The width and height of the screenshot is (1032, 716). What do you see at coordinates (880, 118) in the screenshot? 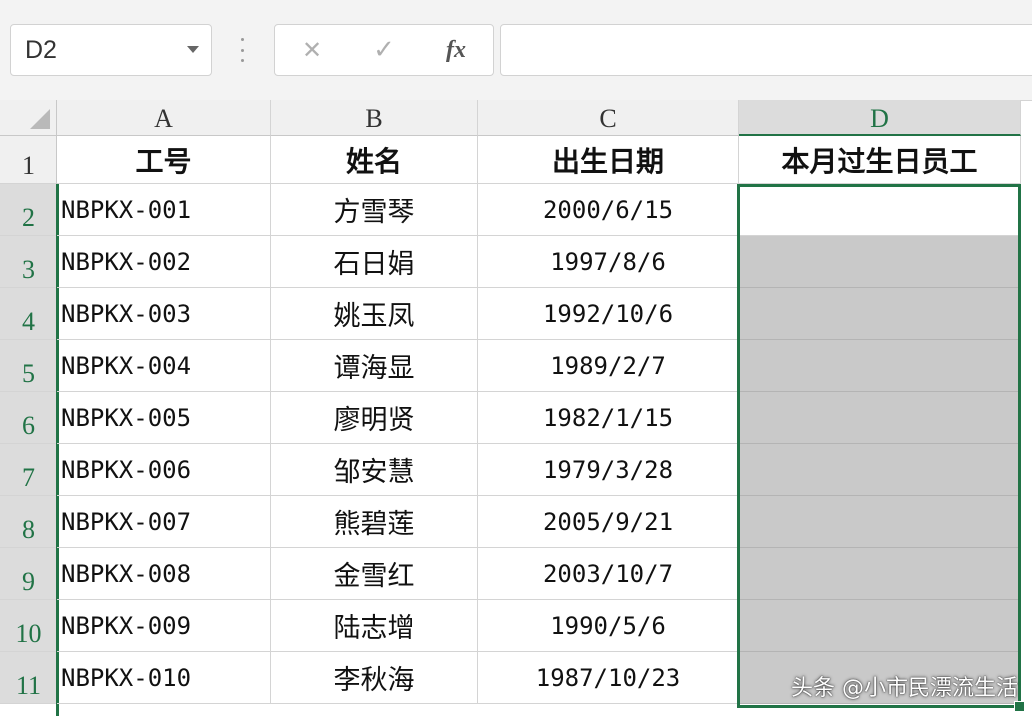
I see `column-header-d: D` at bounding box center [880, 118].